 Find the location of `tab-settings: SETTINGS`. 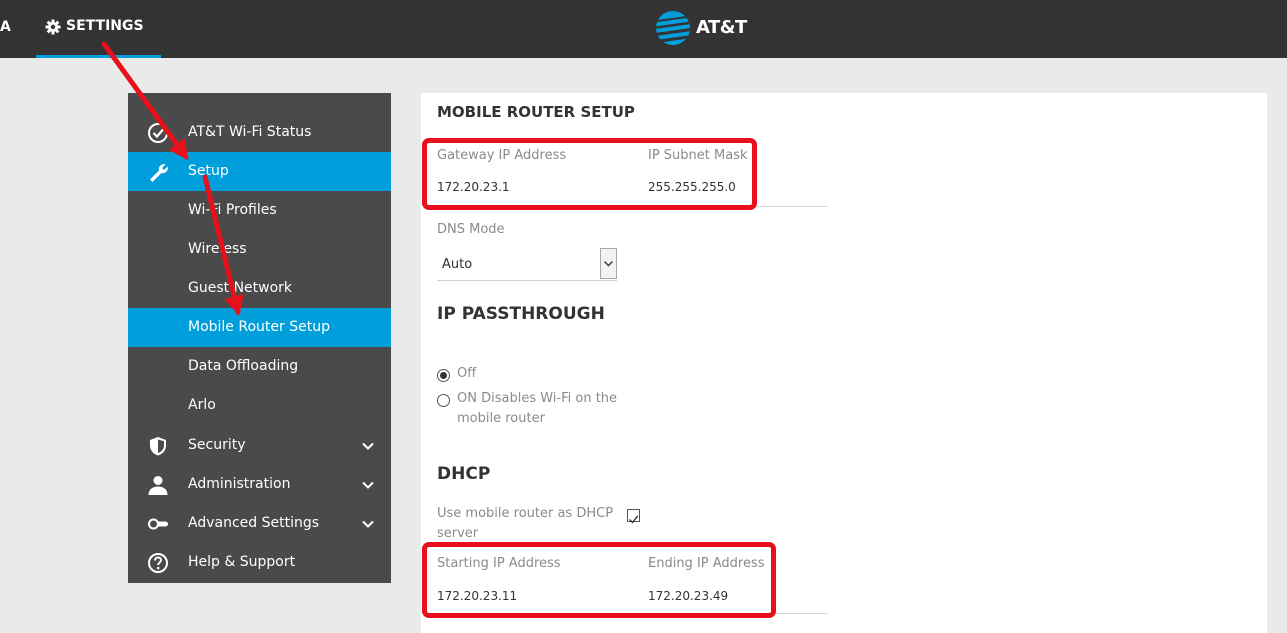

tab-settings: SETTINGS is located at coordinates (98, 29).